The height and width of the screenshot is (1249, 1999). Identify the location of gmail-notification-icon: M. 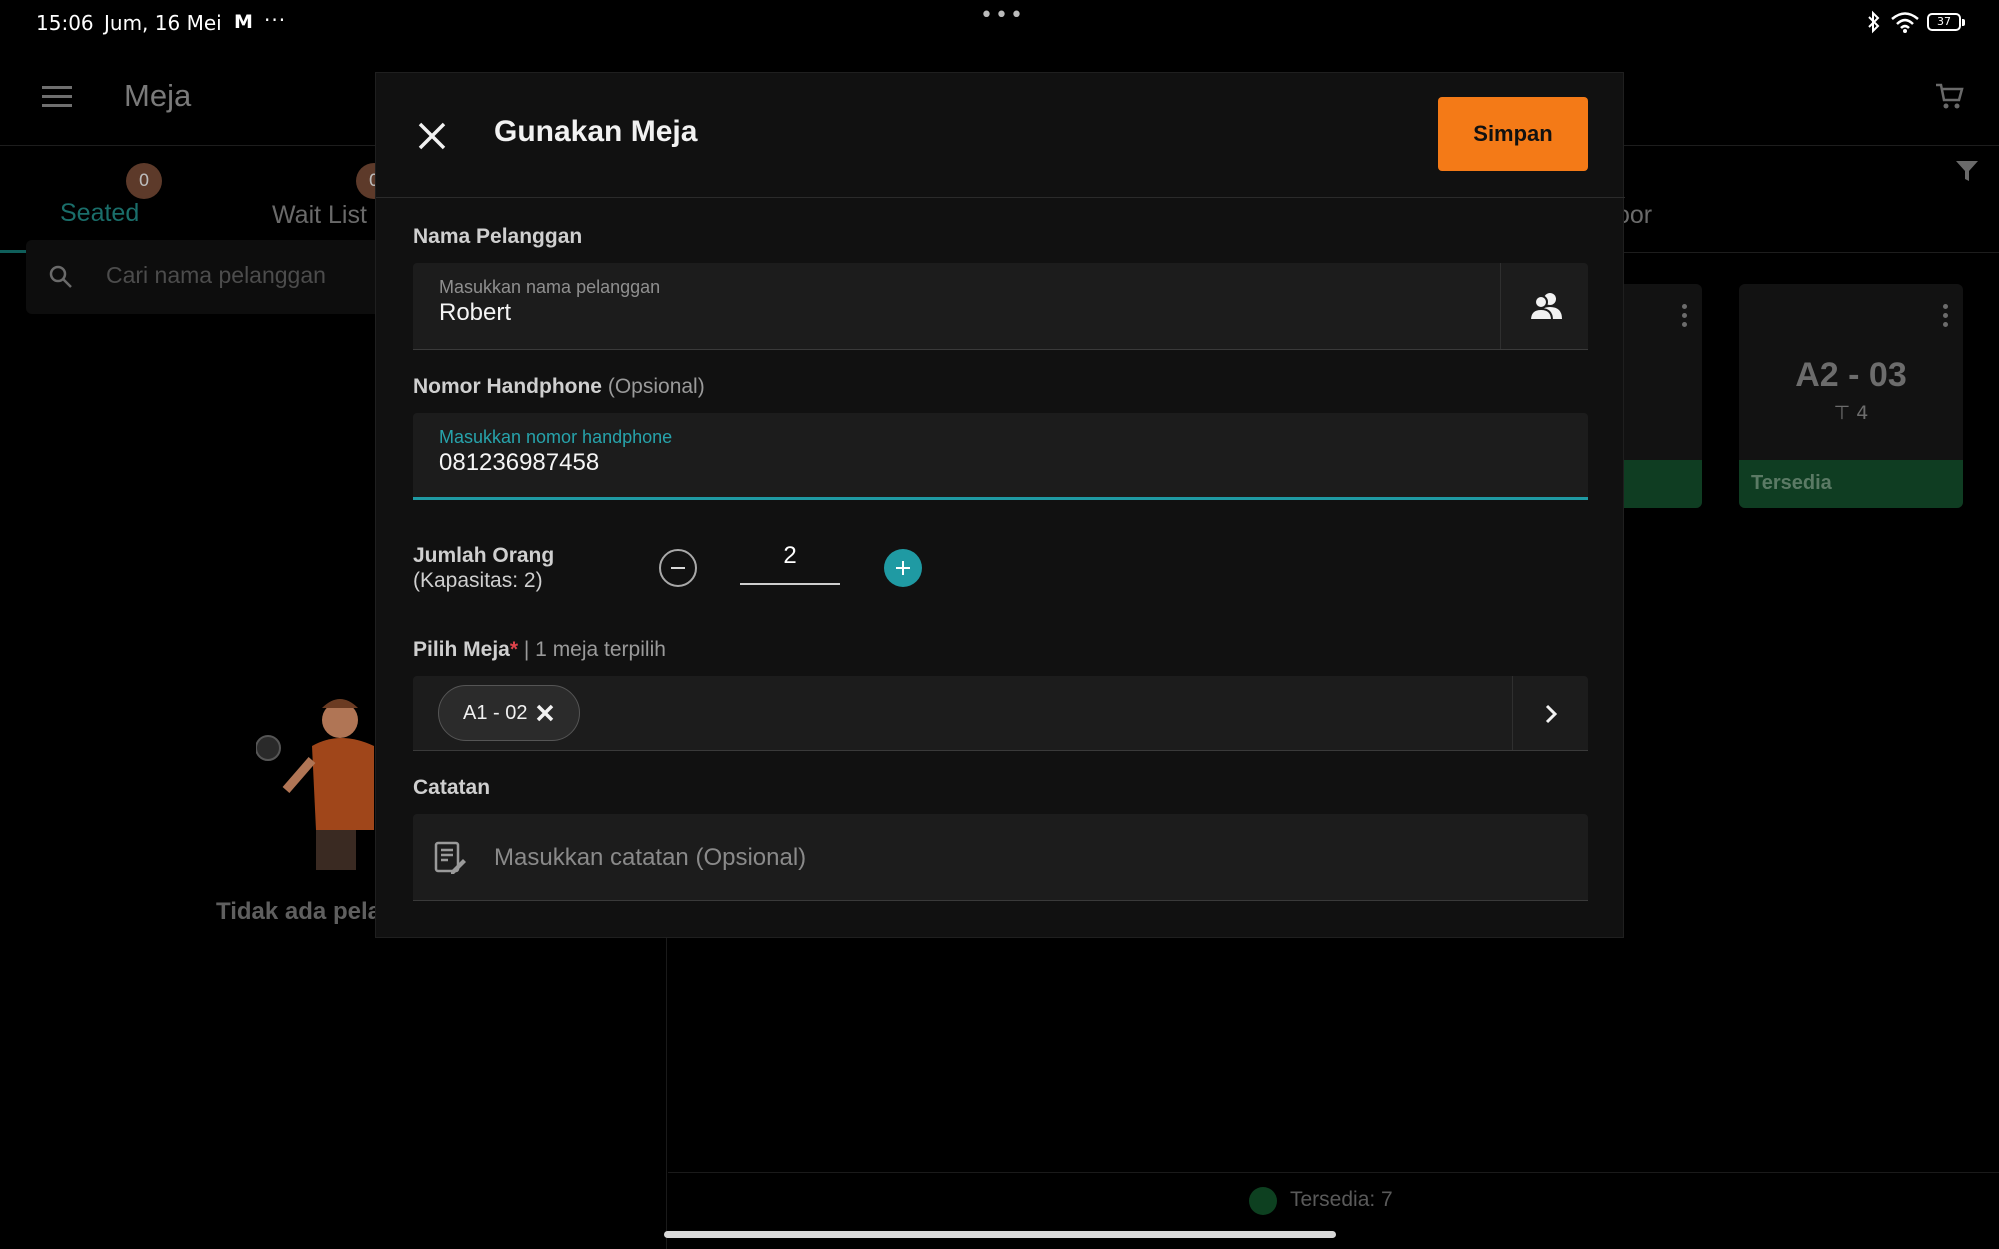
(243, 22).